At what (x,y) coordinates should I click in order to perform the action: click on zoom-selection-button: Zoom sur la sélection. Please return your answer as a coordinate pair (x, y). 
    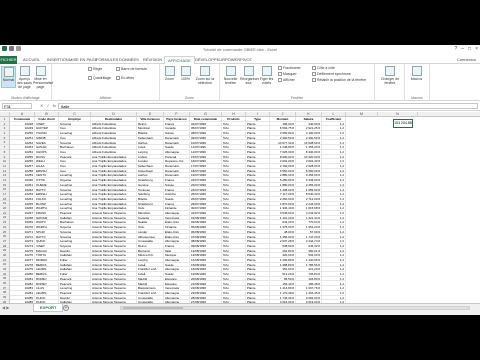
    Looking at the image, I should click on (205, 77).